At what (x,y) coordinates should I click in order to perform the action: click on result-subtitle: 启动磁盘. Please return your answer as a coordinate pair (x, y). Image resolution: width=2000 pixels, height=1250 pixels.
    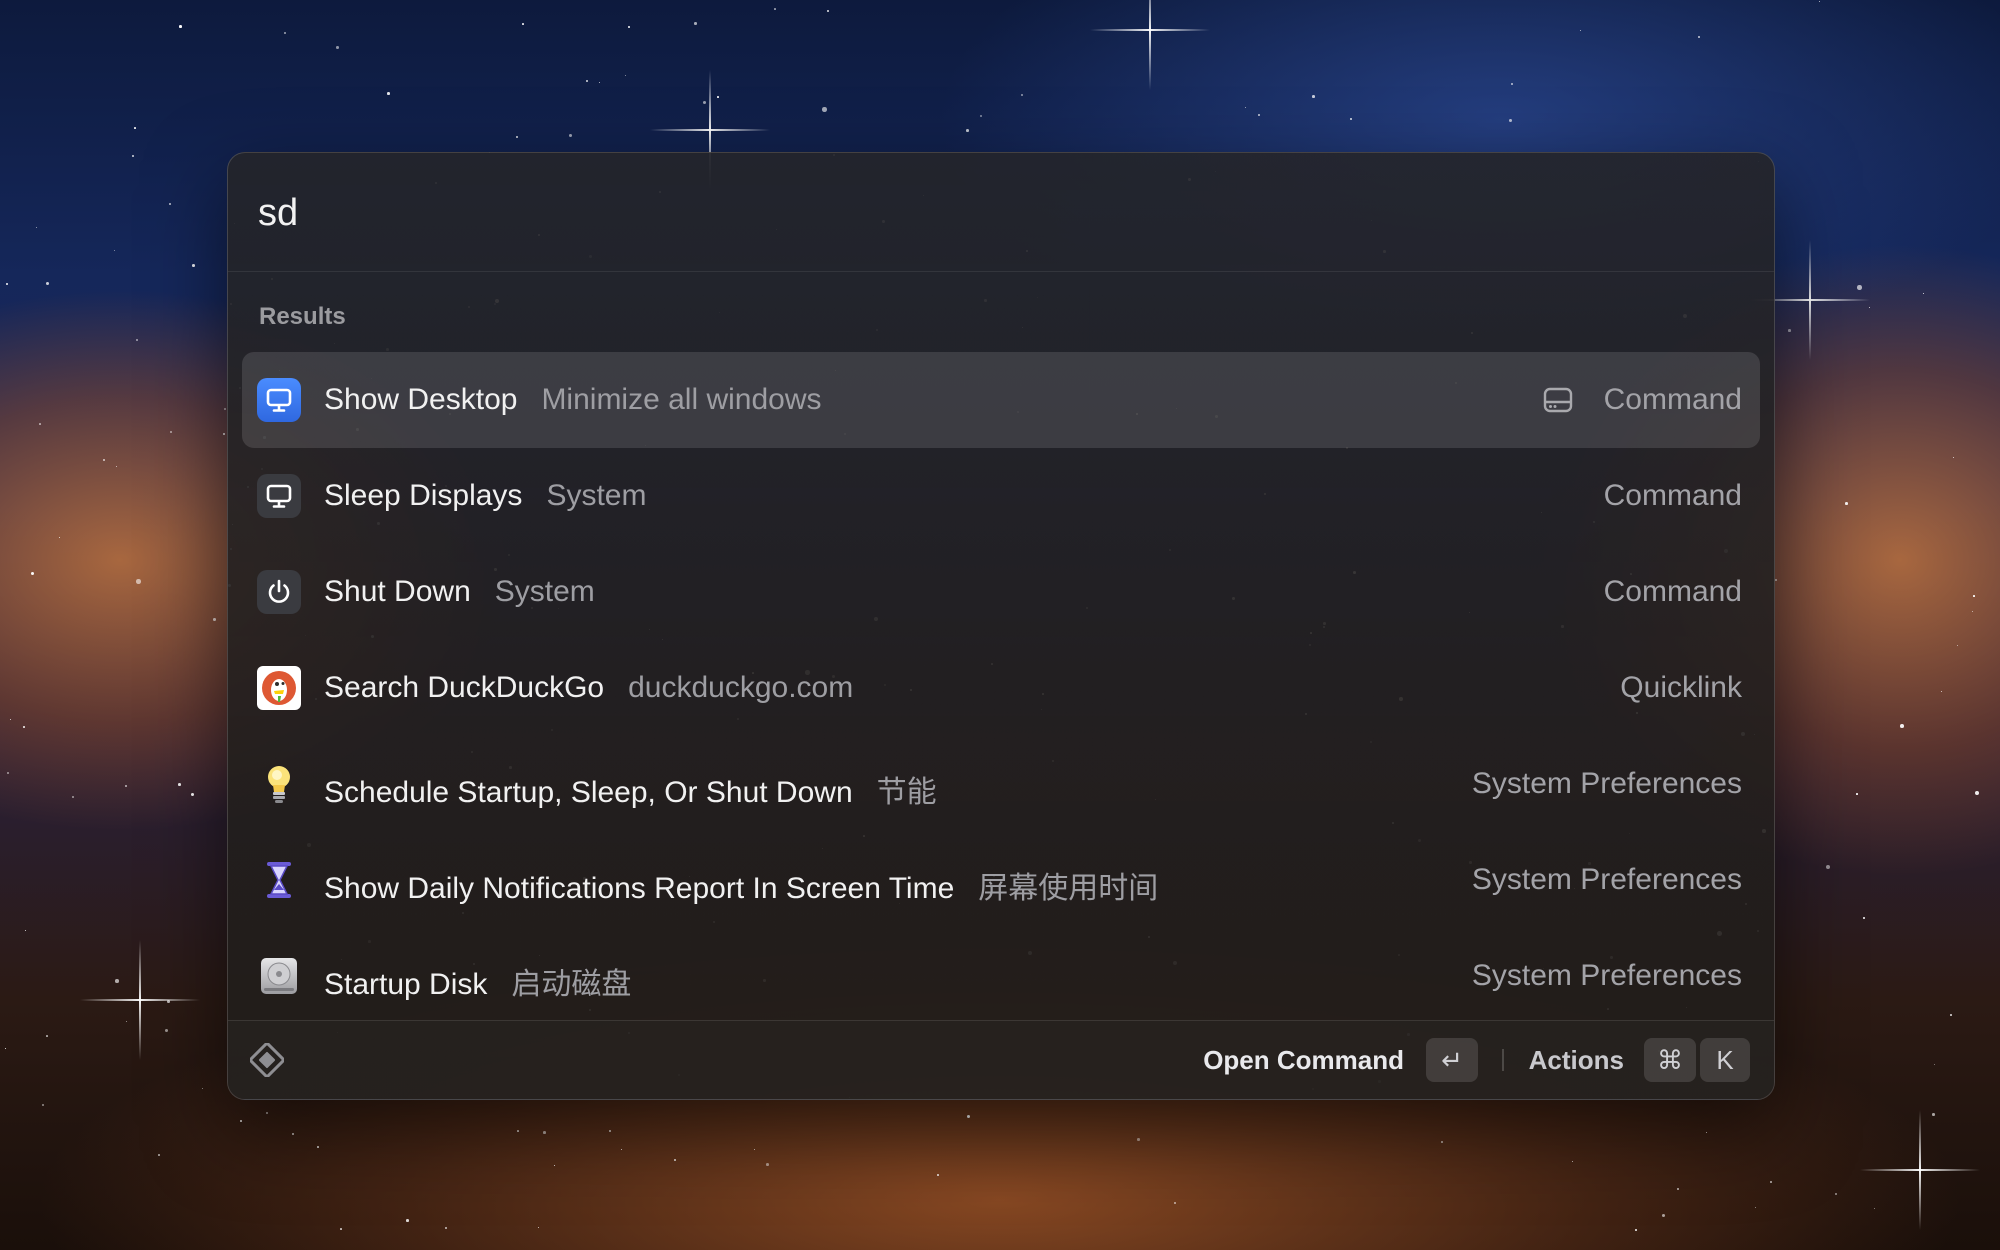
    Looking at the image, I should click on (571, 984).